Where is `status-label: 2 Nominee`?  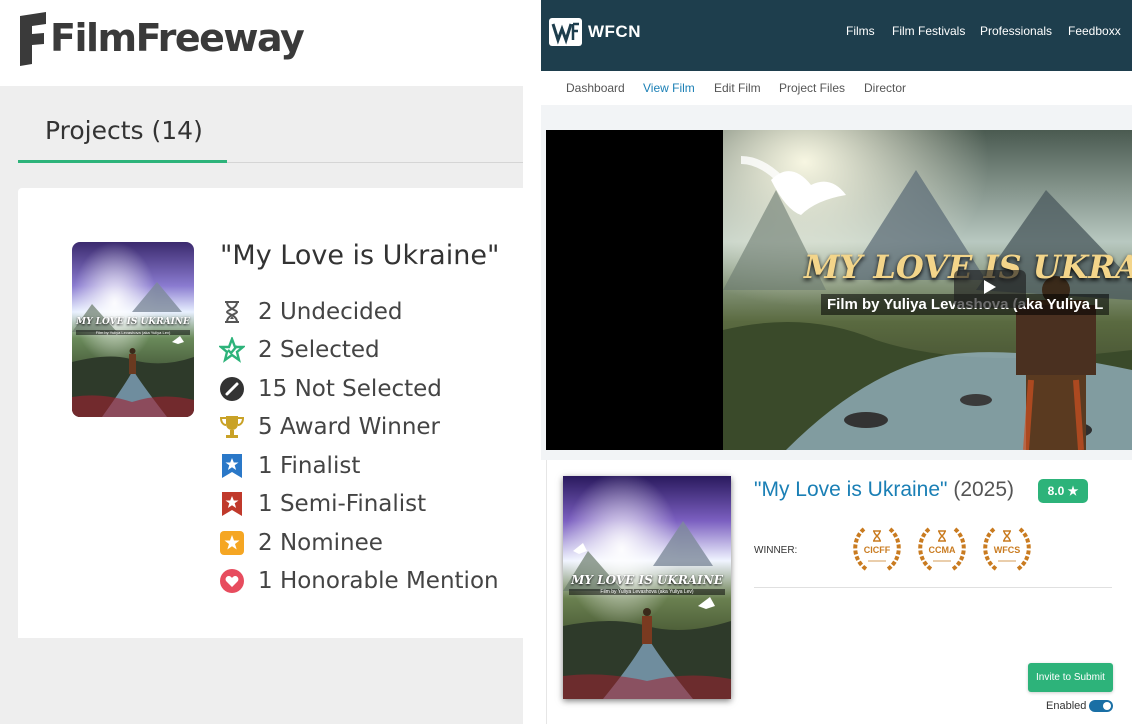 status-label: 2 Nominee is located at coordinates (320, 543).